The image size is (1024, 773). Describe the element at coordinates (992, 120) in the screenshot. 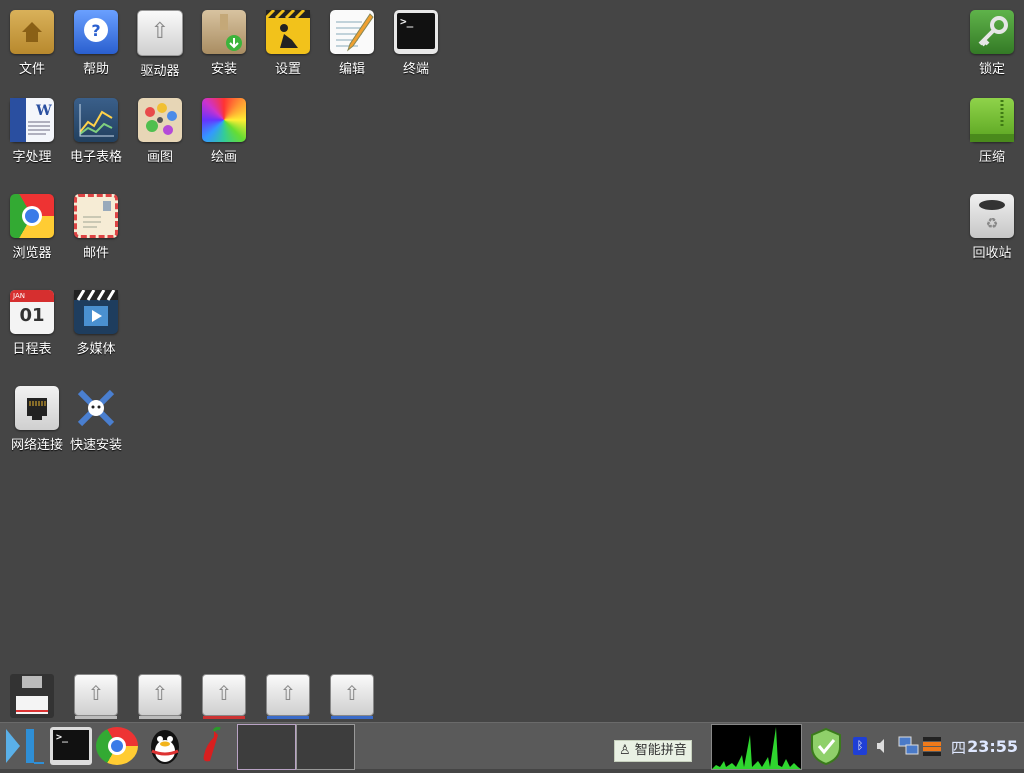

I see `archive-icon` at that location.